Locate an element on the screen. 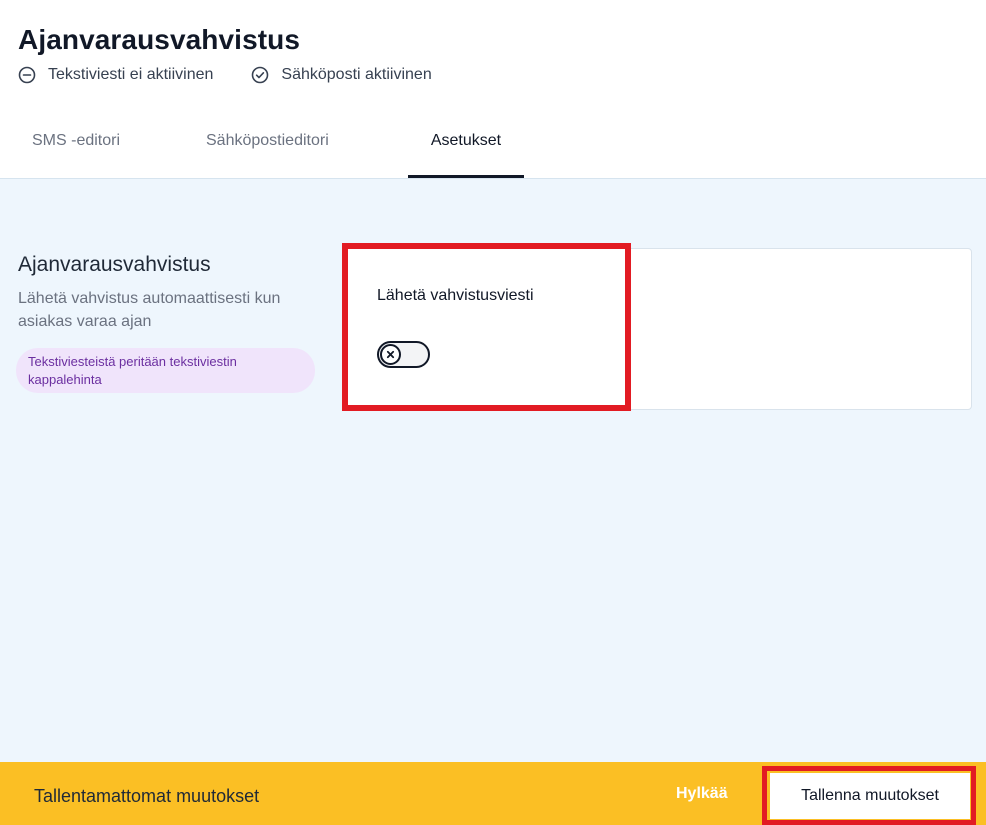  sms-status: Tekstiviesti ei aktiivinen is located at coordinates (115, 75).